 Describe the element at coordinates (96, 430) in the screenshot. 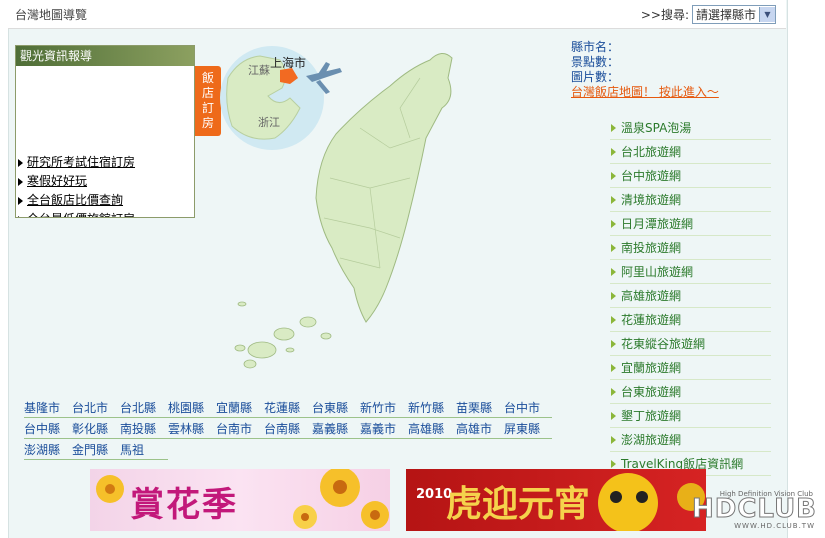

I see `county-link: 彰化縣` at that location.